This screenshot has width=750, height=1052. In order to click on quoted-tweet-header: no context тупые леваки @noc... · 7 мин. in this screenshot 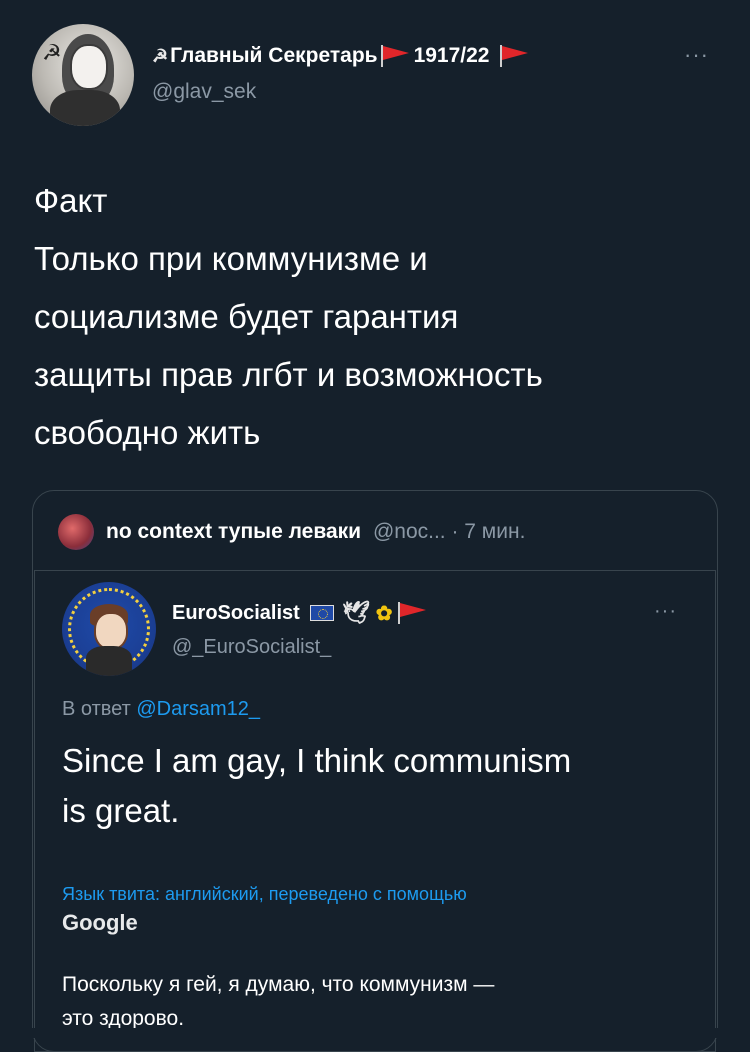, I will do `click(315, 532)`.